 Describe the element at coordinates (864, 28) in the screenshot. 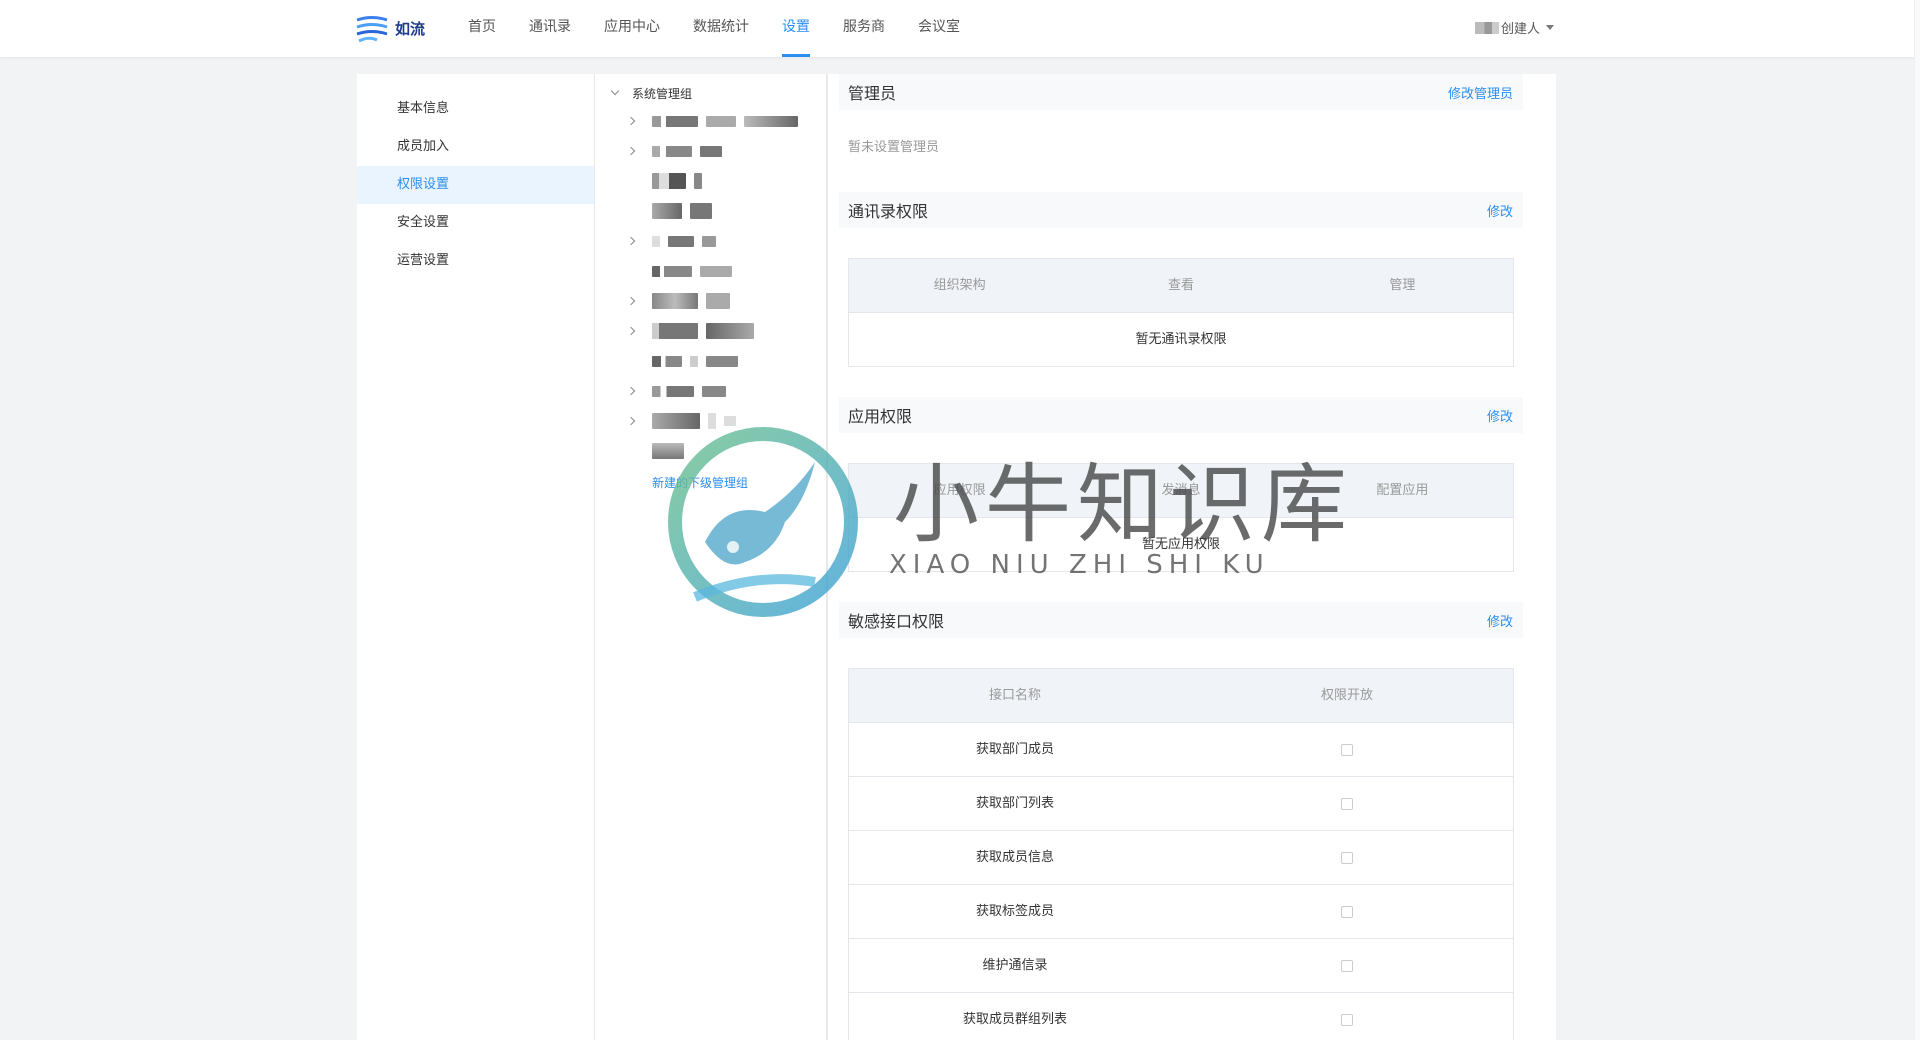

I see `nav-service-providers: 服务商` at that location.